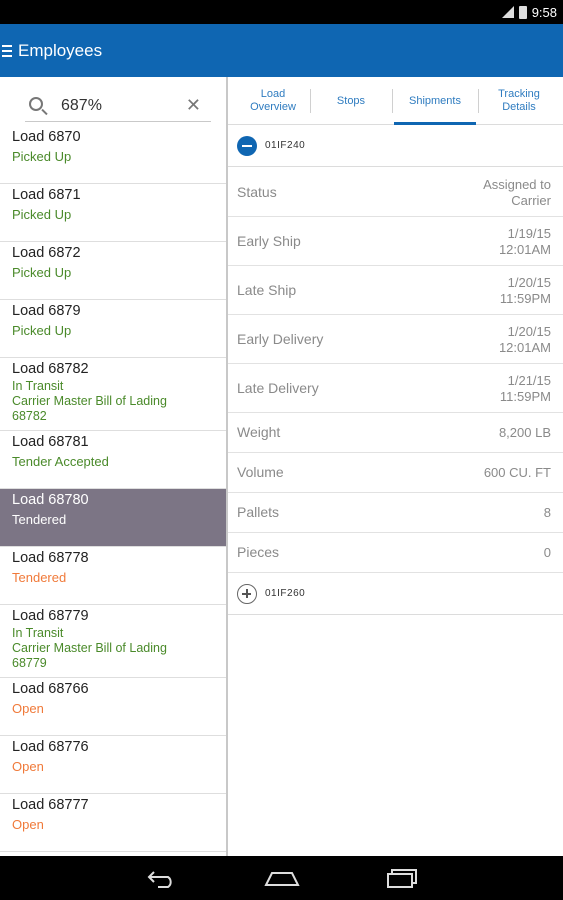 This screenshot has width=563, height=900. I want to click on detail-value-line: 600 CU. FT, so click(517, 472).